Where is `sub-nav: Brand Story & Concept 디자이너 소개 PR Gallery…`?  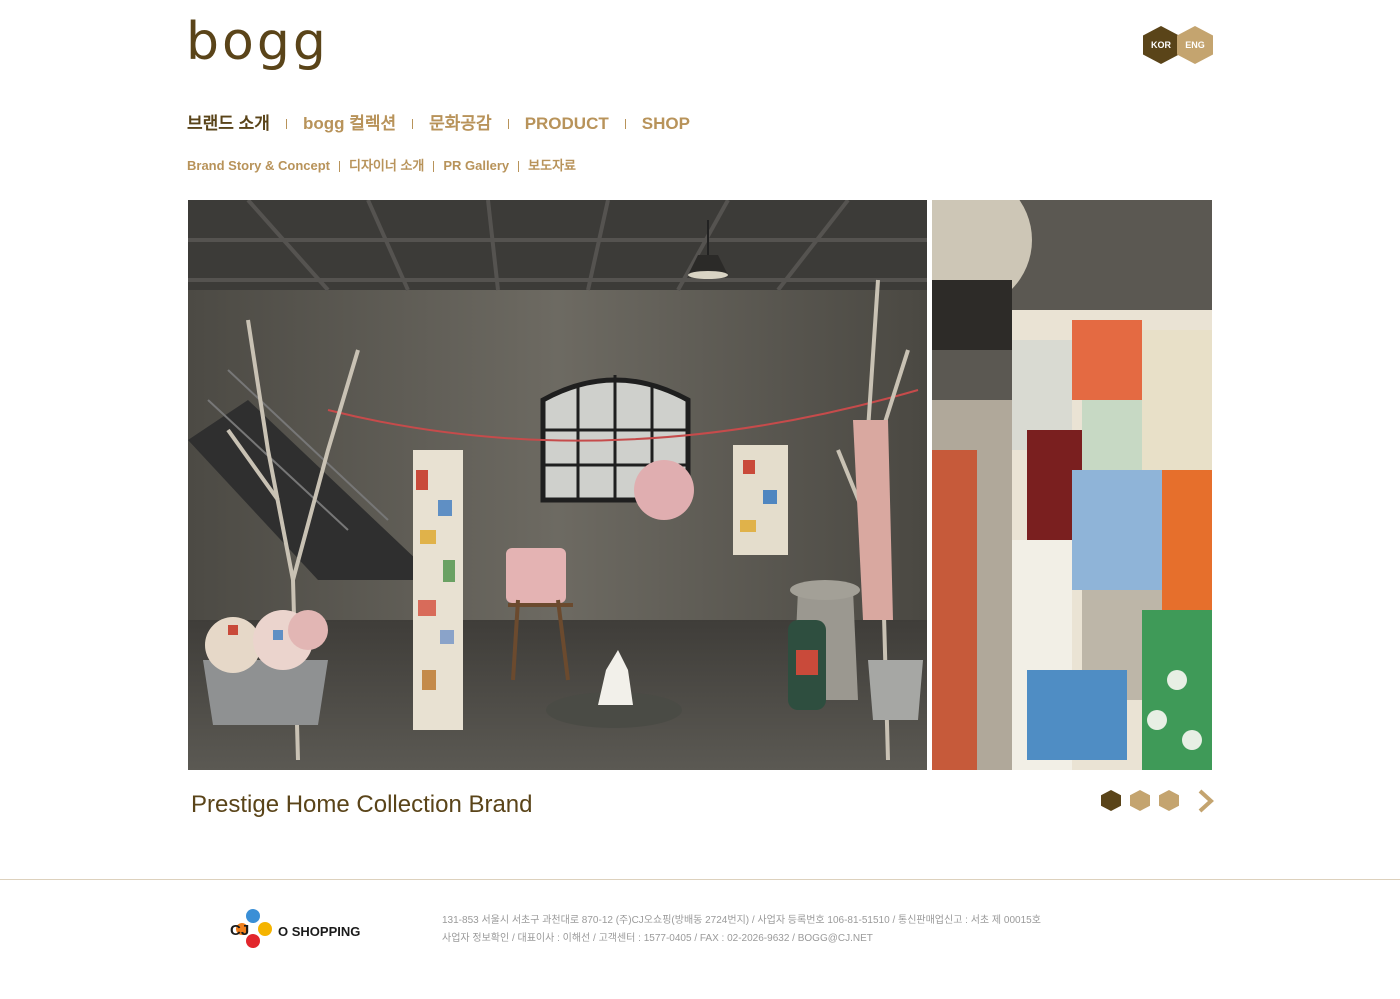 sub-nav: Brand Story & Concept 디자이너 소개 PR Gallery… is located at coordinates (381, 166).